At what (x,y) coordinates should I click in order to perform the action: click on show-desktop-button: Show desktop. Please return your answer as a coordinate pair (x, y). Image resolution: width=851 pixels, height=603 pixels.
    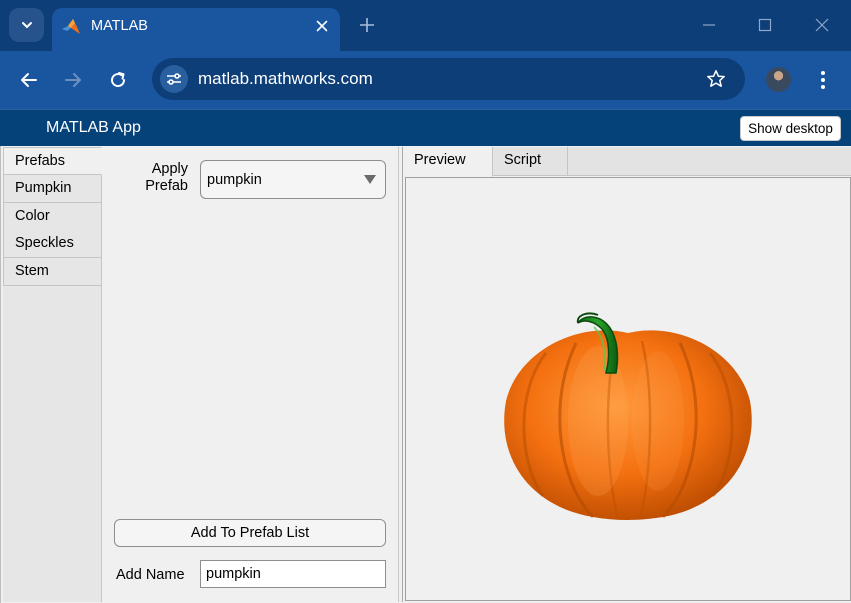
    Looking at the image, I should click on (790, 128).